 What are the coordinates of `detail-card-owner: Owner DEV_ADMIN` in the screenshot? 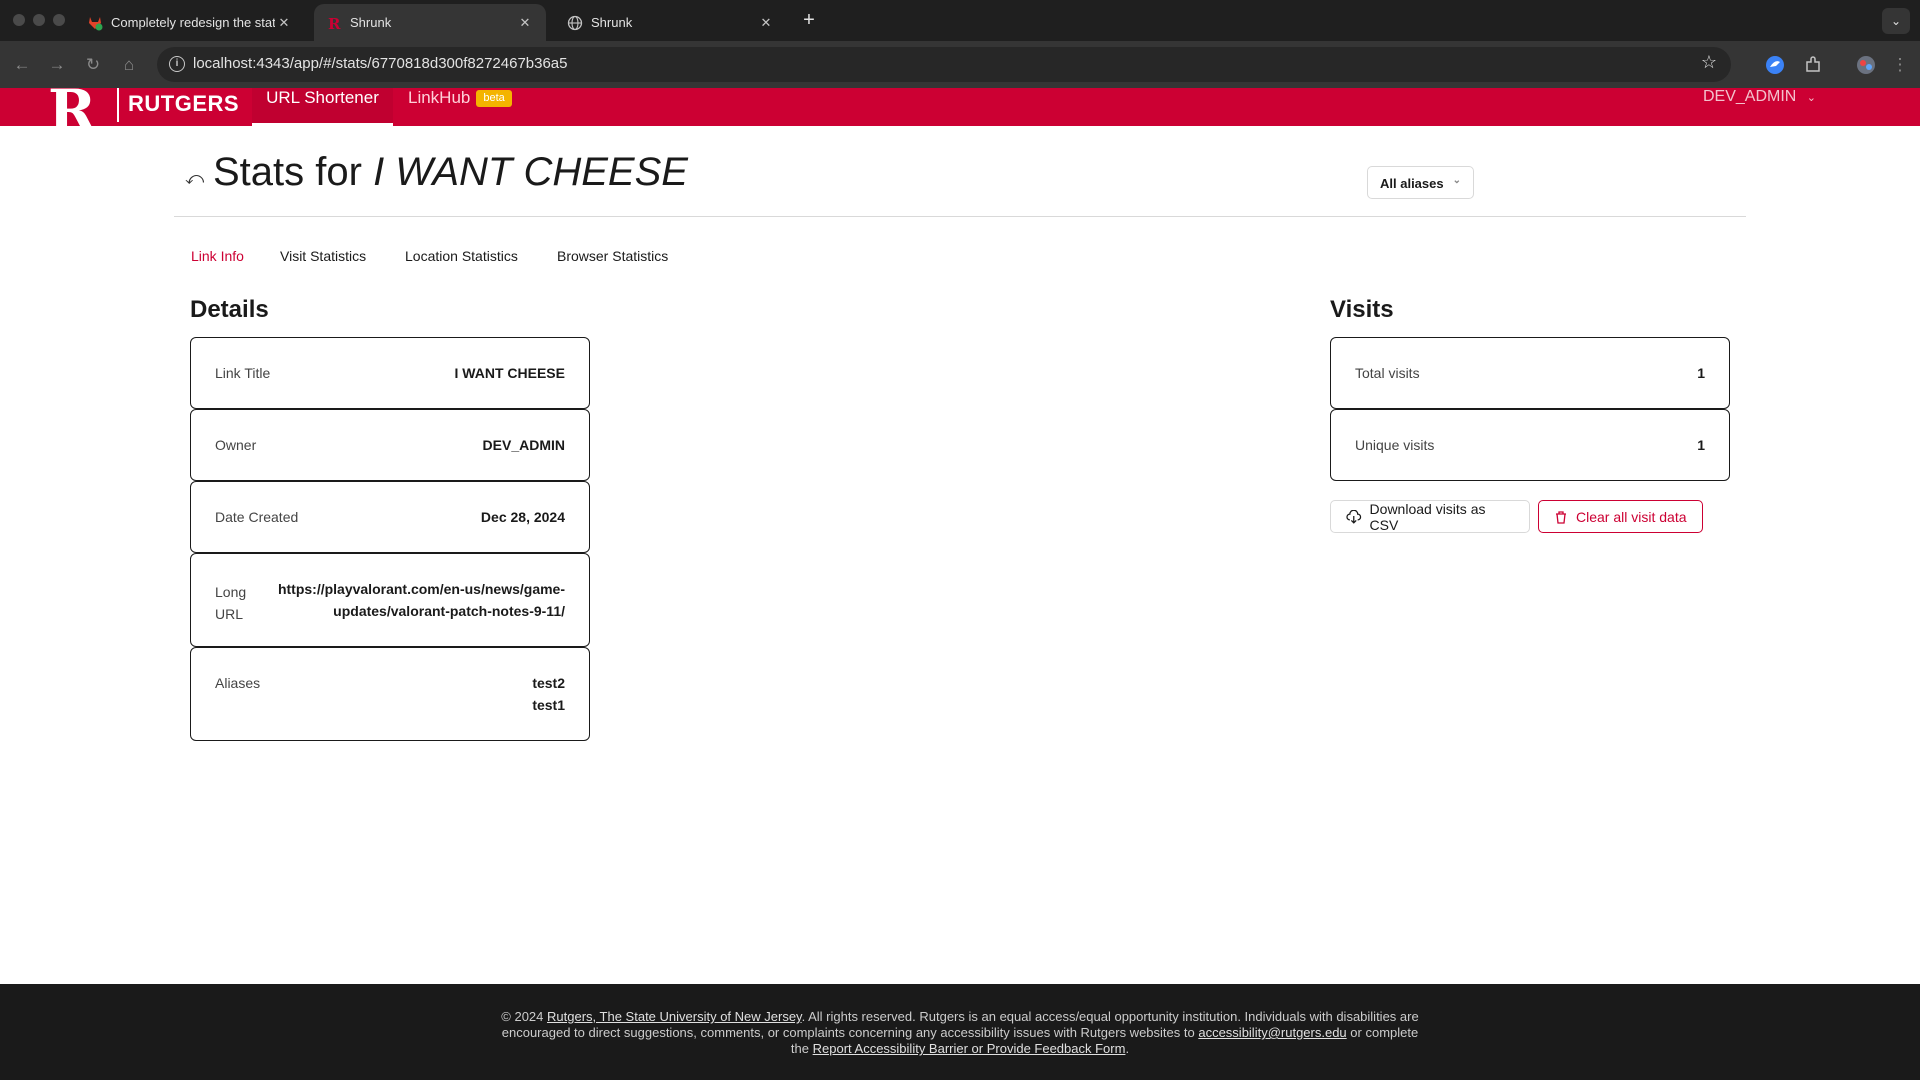 It's located at (390, 445).